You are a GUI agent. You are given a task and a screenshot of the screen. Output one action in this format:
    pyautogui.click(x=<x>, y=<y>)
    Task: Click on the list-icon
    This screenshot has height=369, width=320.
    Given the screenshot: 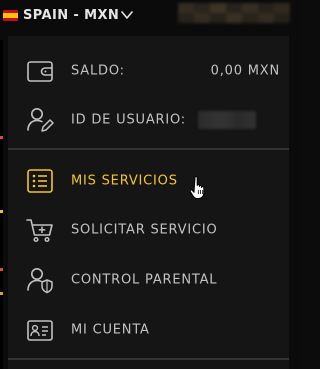 What is the action you would take?
    pyautogui.click(x=40, y=181)
    